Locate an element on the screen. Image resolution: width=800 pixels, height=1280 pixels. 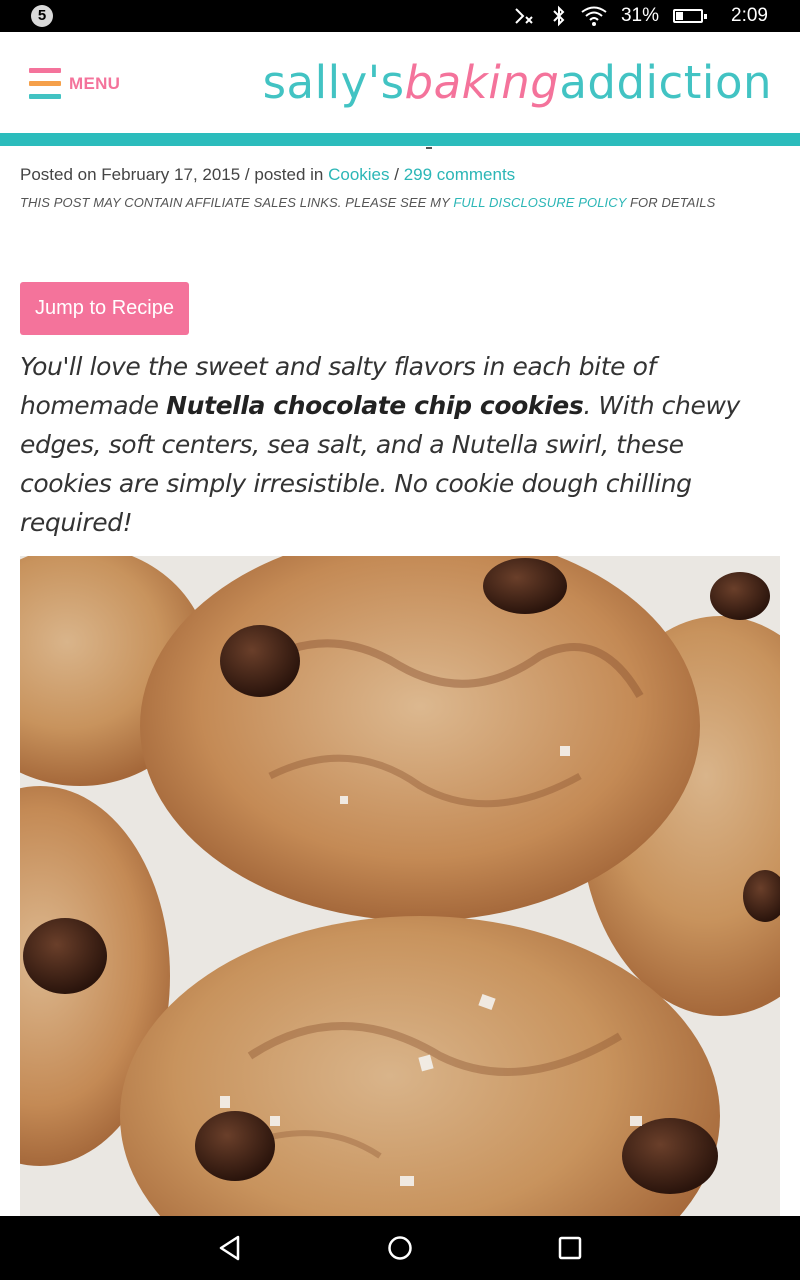
header-divider is located at coordinates (400, 139).